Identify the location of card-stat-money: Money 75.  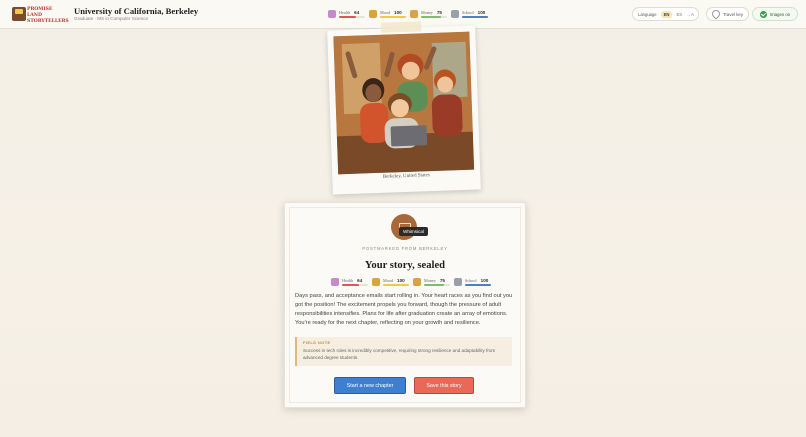
(431, 282).